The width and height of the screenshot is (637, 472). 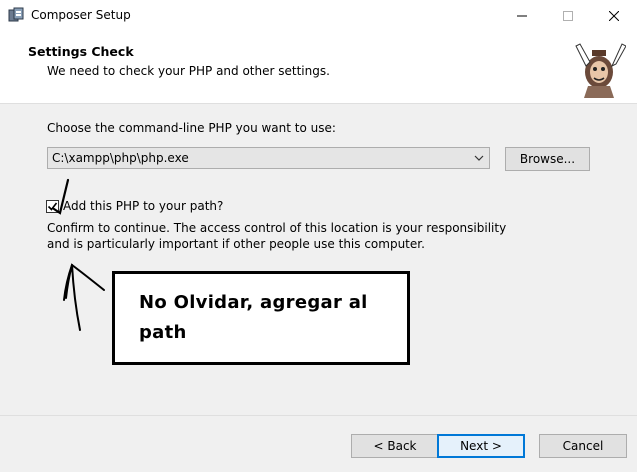 What do you see at coordinates (268, 158) in the screenshot?
I see `php-path-select: C:\xampp\php\php.exe` at bounding box center [268, 158].